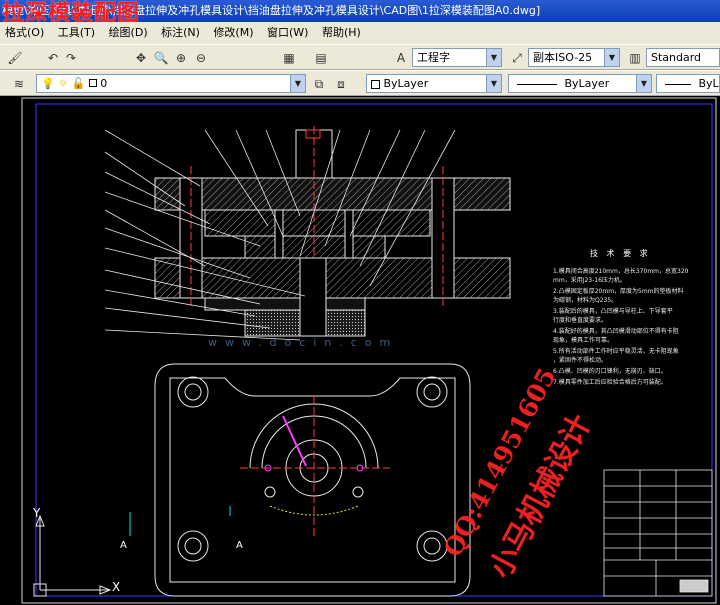 The image size is (720, 605). Describe the element at coordinates (92, 83) in the screenshot. I see `layer-color-swatch` at that location.